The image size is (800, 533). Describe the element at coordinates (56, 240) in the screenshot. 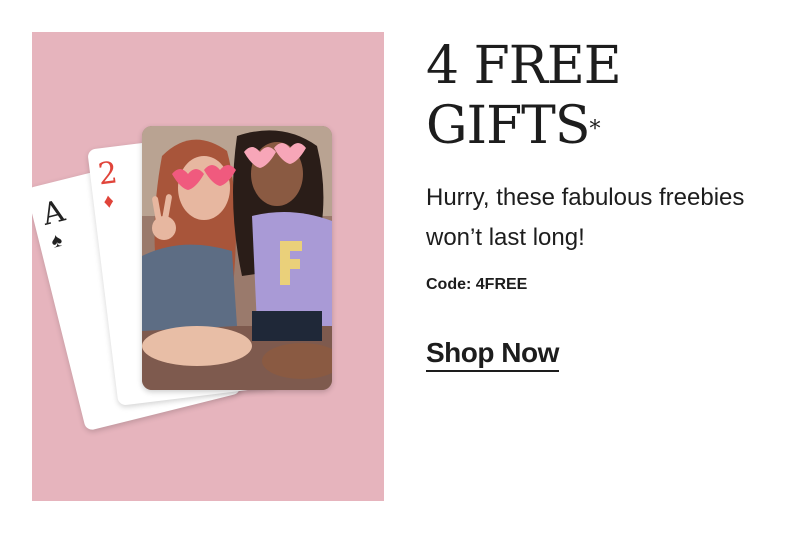

I see `spade-icon: ♠` at that location.